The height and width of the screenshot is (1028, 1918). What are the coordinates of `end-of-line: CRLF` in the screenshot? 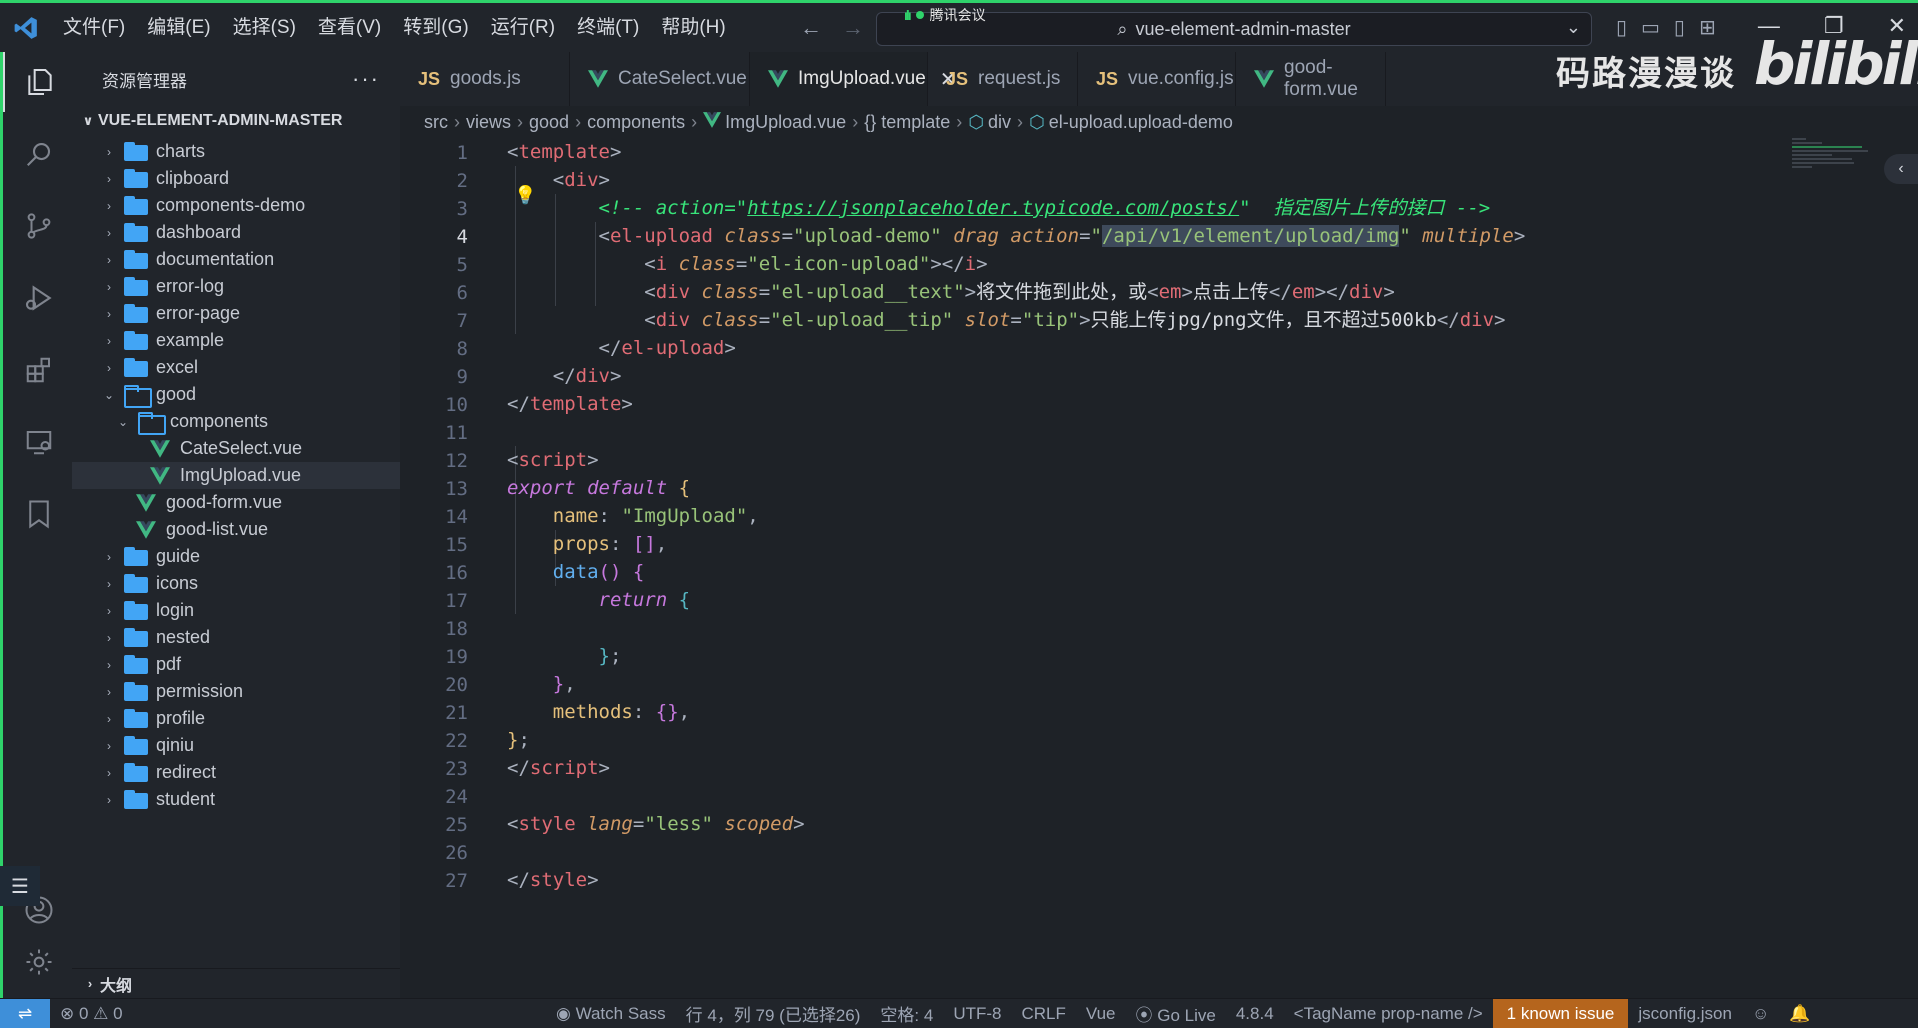 It's located at (1043, 1014).